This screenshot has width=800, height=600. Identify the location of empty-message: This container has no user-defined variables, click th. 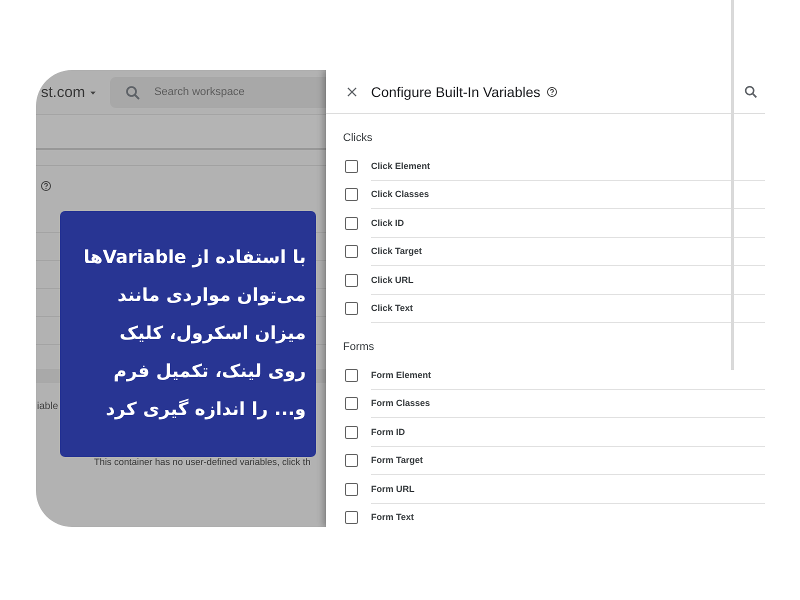
(202, 462).